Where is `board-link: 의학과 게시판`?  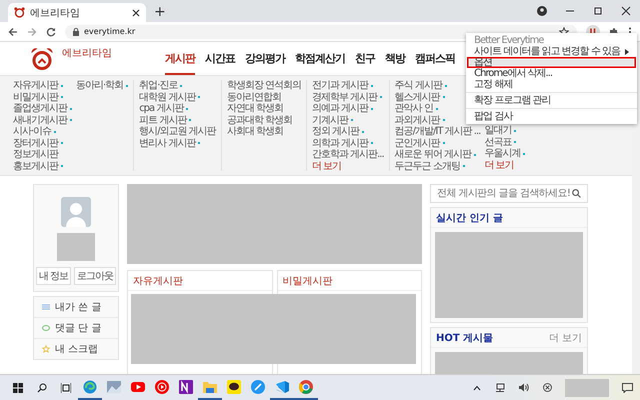
board-link: 의학과 게시판 is located at coordinates (340, 143).